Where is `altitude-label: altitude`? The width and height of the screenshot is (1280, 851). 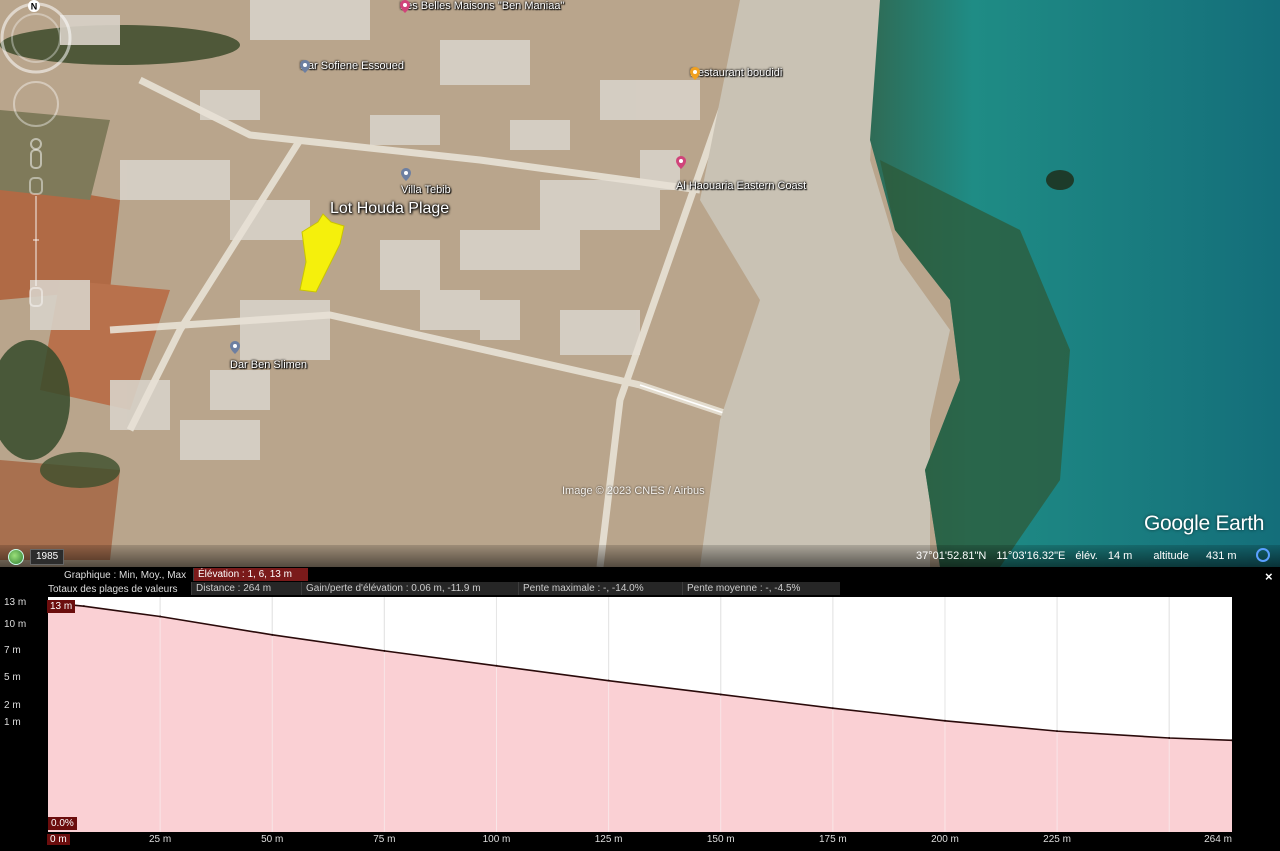
altitude-label: altitude is located at coordinates (1171, 556).